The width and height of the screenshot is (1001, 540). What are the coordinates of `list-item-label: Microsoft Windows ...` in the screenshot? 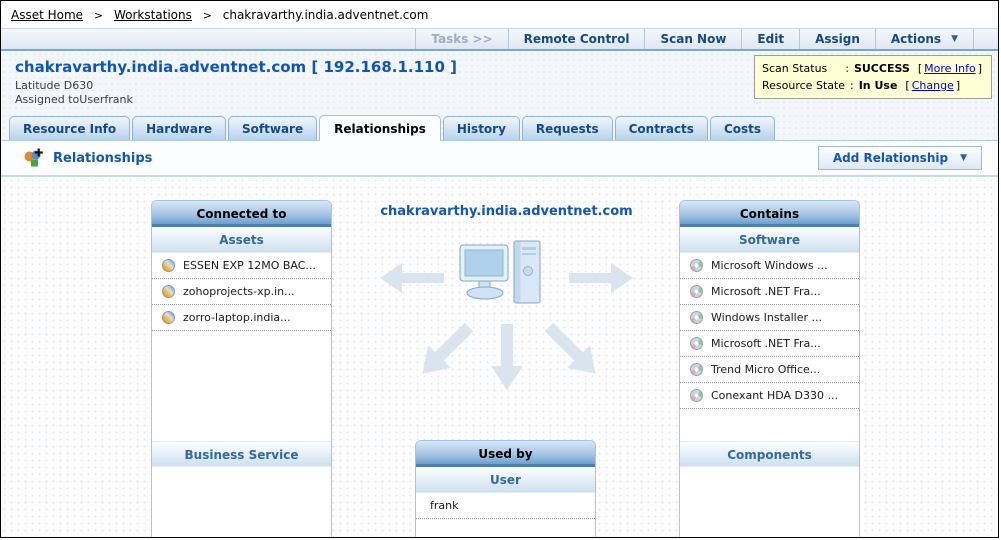 It's located at (769, 265).